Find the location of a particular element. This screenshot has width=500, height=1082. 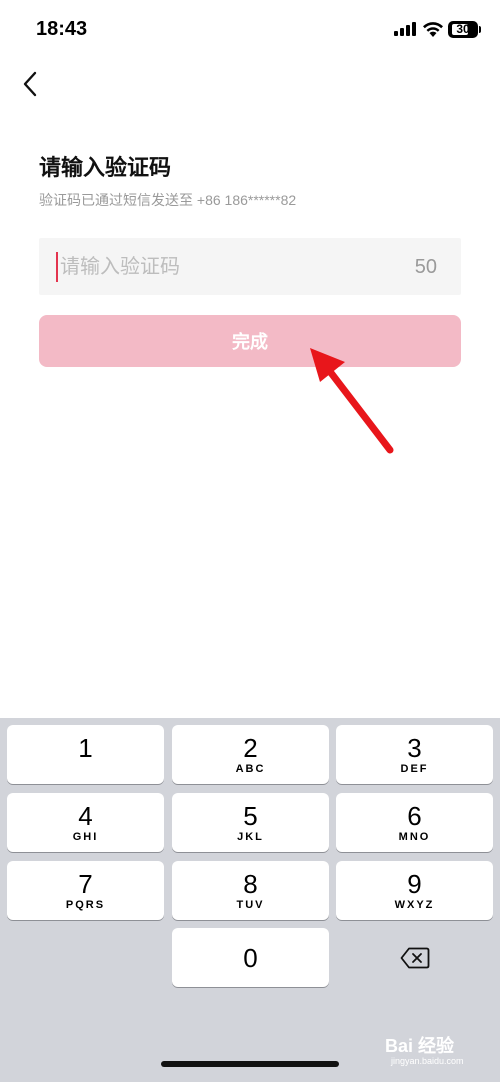

key-1: 1 is located at coordinates (85, 754).